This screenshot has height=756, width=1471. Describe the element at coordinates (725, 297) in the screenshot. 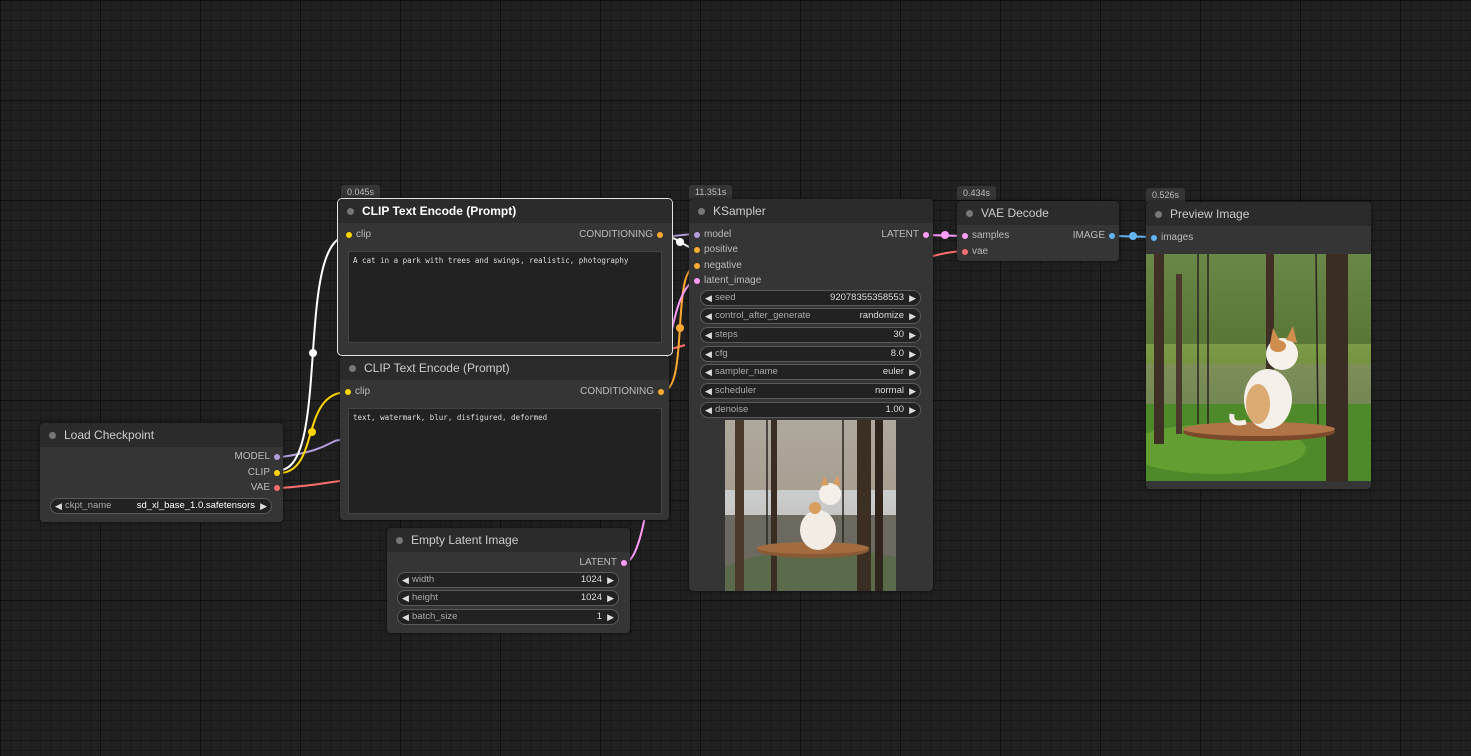

I see `widget-label: seed` at that location.